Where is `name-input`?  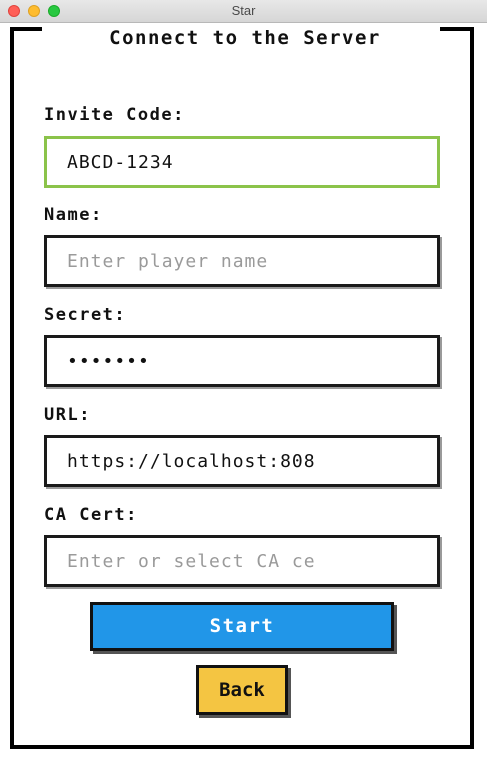 name-input is located at coordinates (242, 261).